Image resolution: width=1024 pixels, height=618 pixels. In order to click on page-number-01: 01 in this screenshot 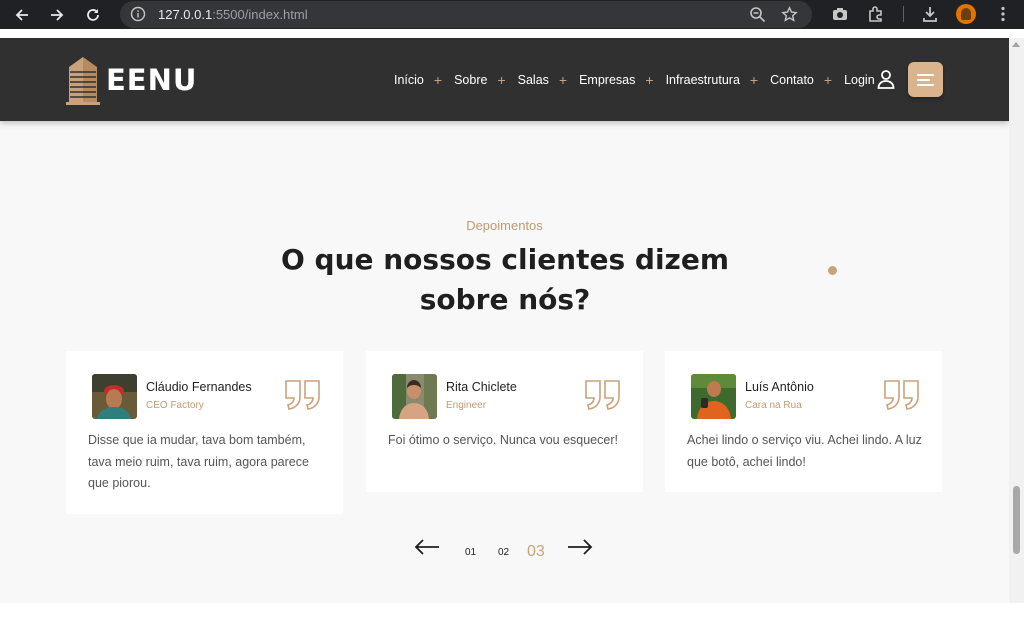, I will do `click(470, 552)`.